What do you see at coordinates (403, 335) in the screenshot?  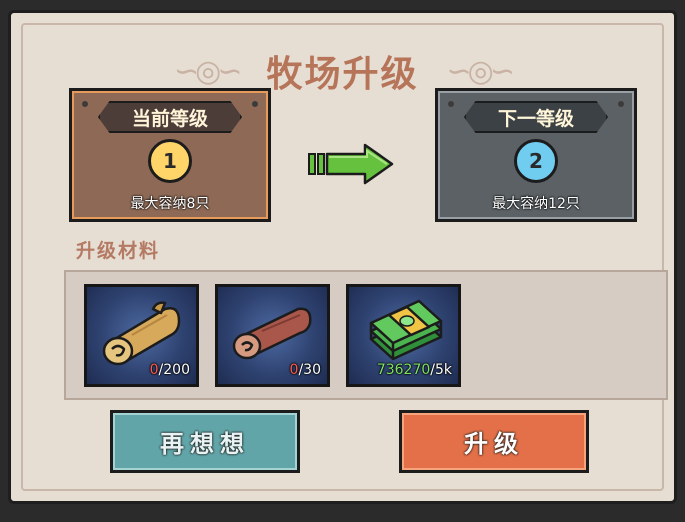 I see `material-slot-cash: 736270/5k` at bounding box center [403, 335].